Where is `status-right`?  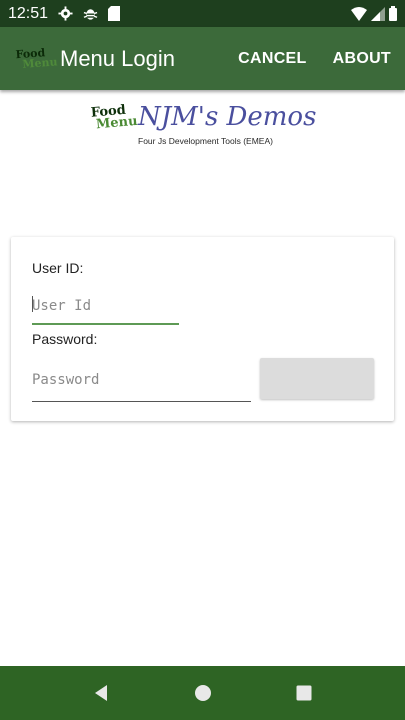
status-right is located at coordinates (374, 13).